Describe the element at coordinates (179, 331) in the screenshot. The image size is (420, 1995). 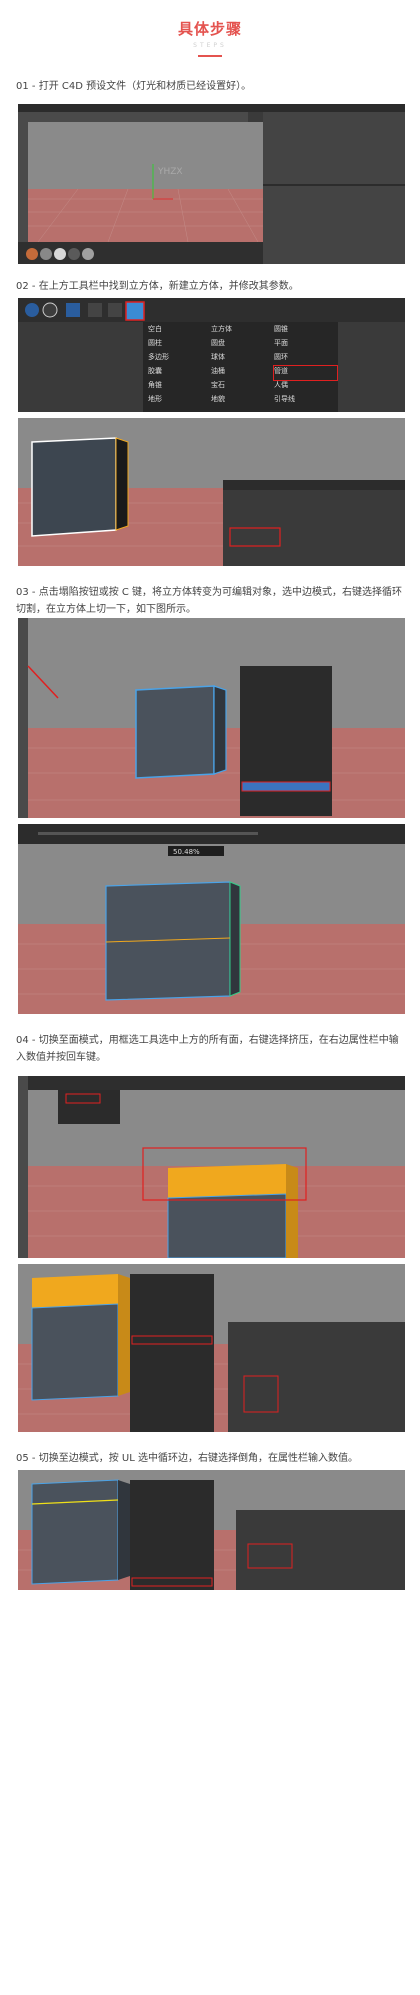
I see `menu-item: 空白` at that location.